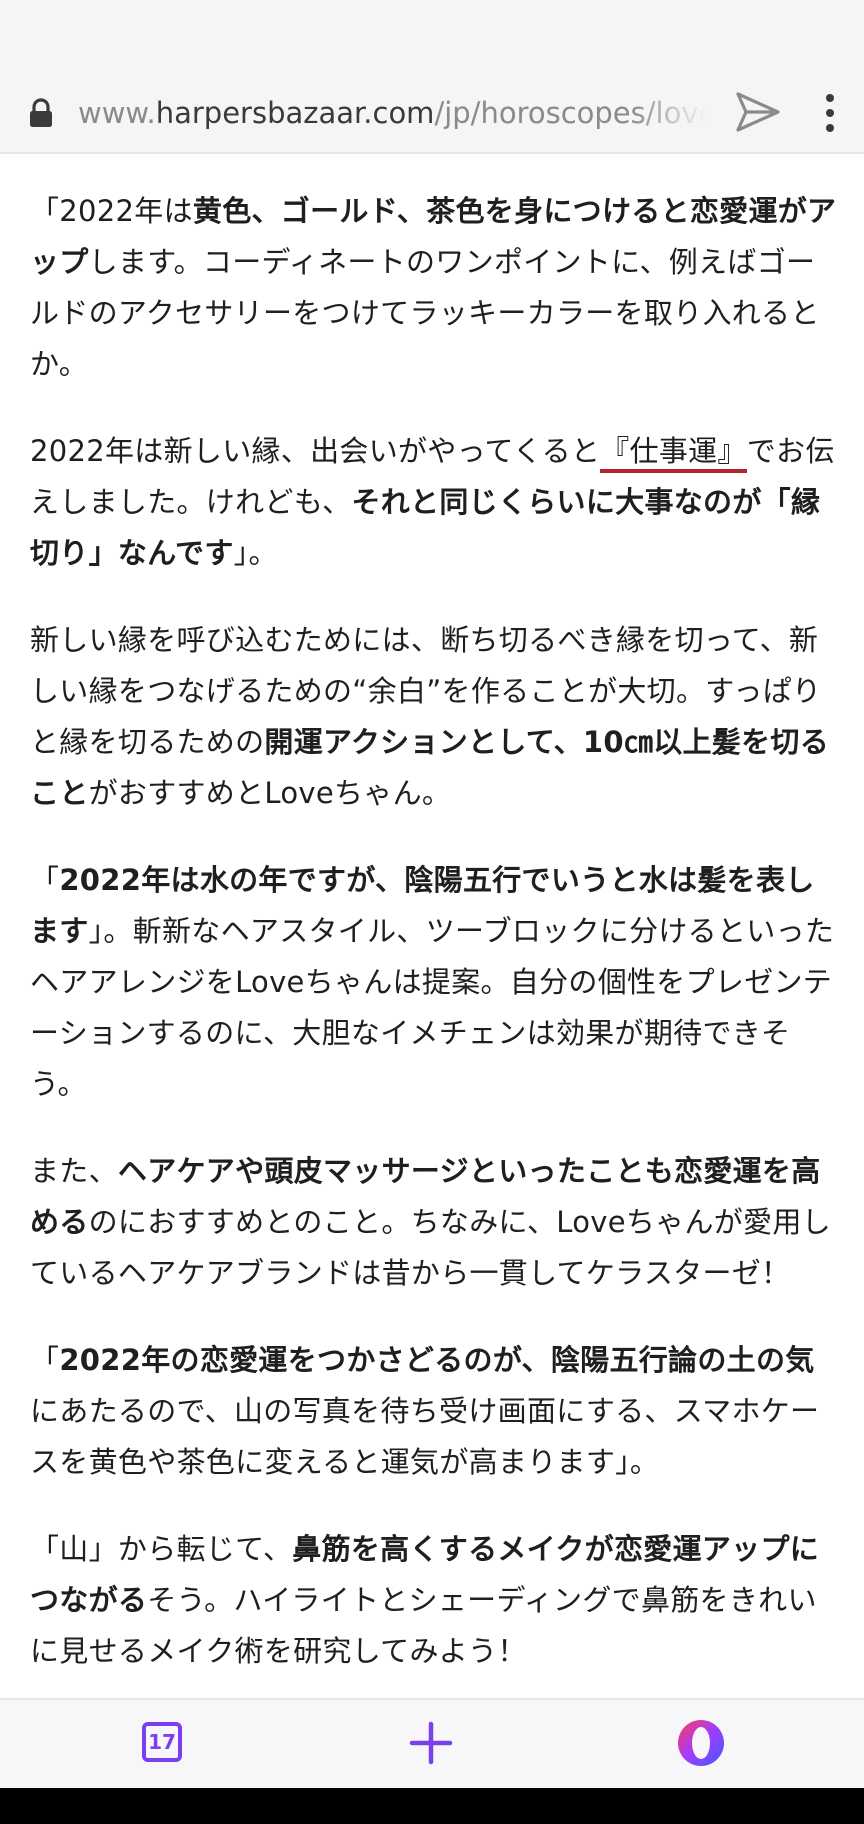  Describe the element at coordinates (41, 112) in the screenshot. I see `lock-icon` at that location.